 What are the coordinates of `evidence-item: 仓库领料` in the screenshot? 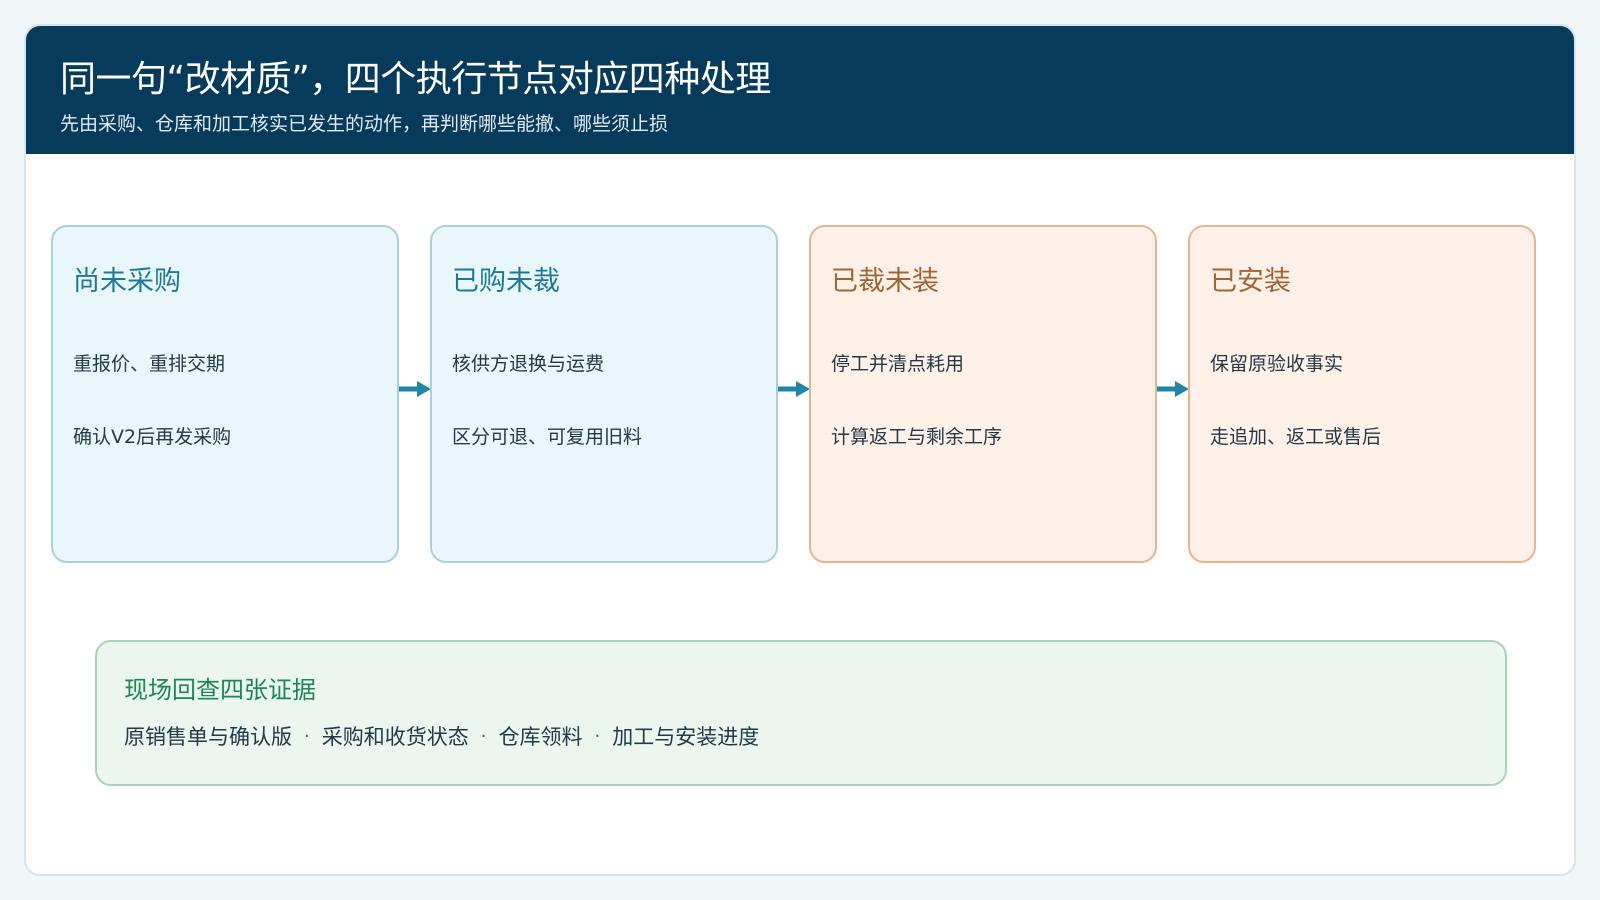 It's located at (540, 737).